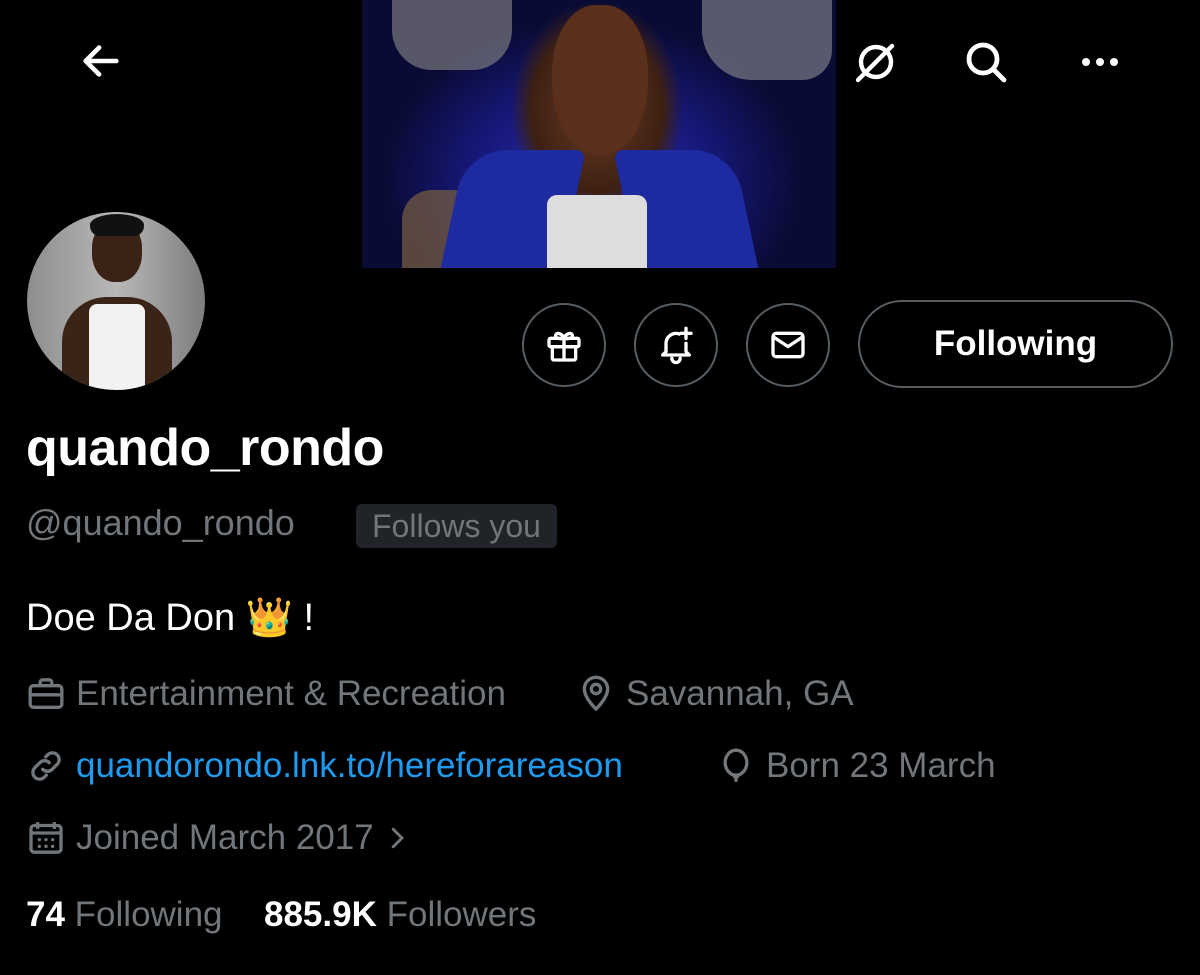 This screenshot has width=1200, height=975. What do you see at coordinates (46, 766) in the screenshot?
I see `link-icon` at bounding box center [46, 766].